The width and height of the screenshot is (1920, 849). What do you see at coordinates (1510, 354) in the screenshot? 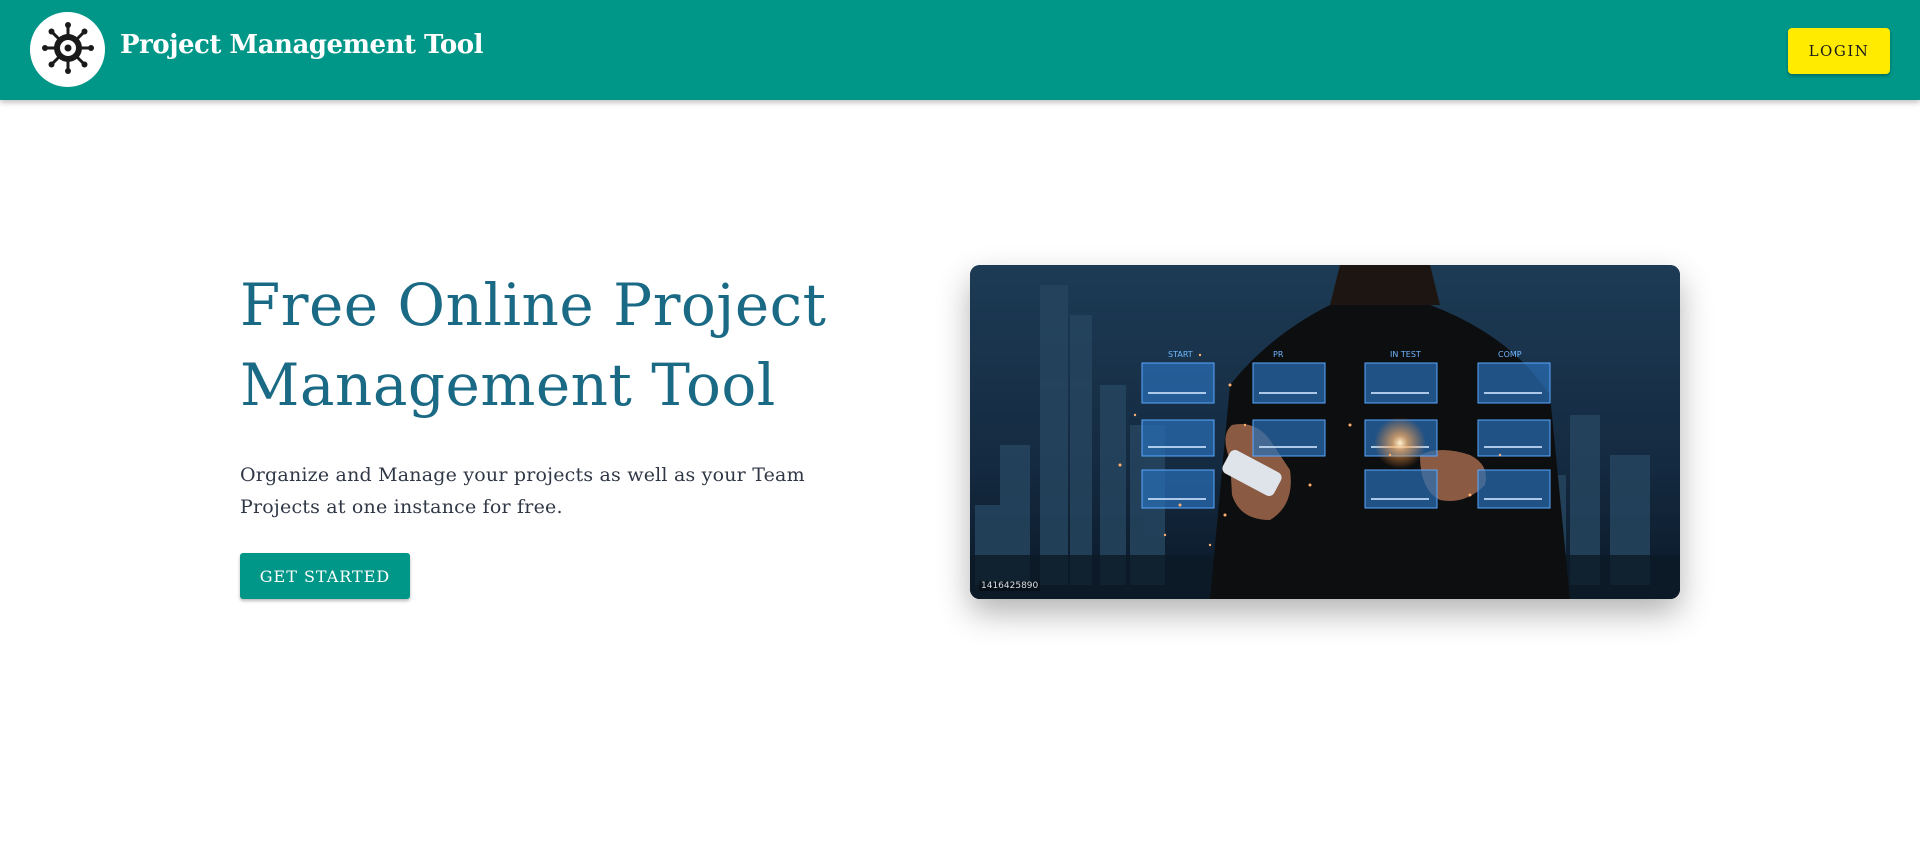
I see `board-column-label: COMP` at bounding box center [1510, 354].